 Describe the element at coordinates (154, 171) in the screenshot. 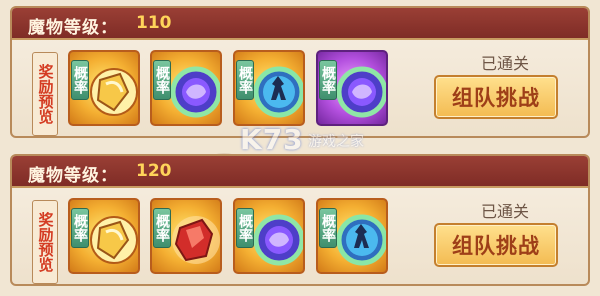

I see `monster-level-value: 120` at that location.